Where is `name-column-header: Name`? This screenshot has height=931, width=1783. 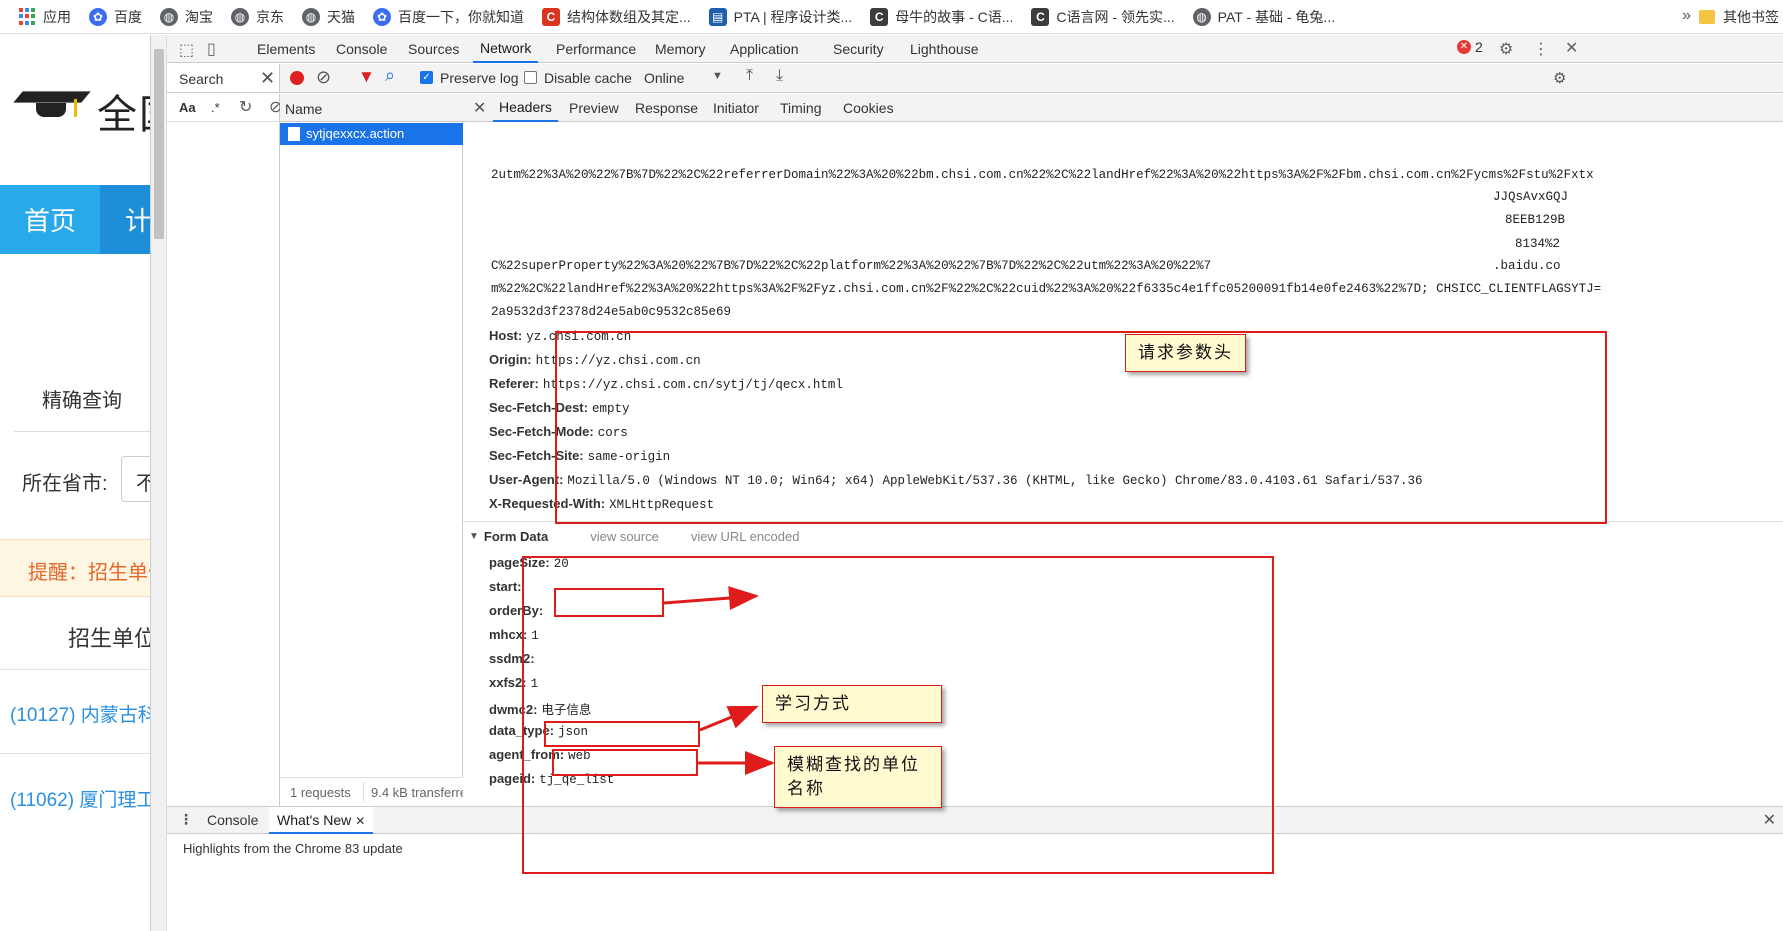 name-column-header: Name is located at coordinates (371, 108).